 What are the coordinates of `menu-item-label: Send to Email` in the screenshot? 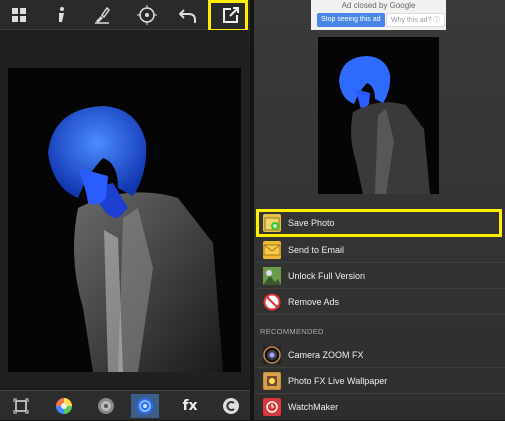 It's located at (316, 250).